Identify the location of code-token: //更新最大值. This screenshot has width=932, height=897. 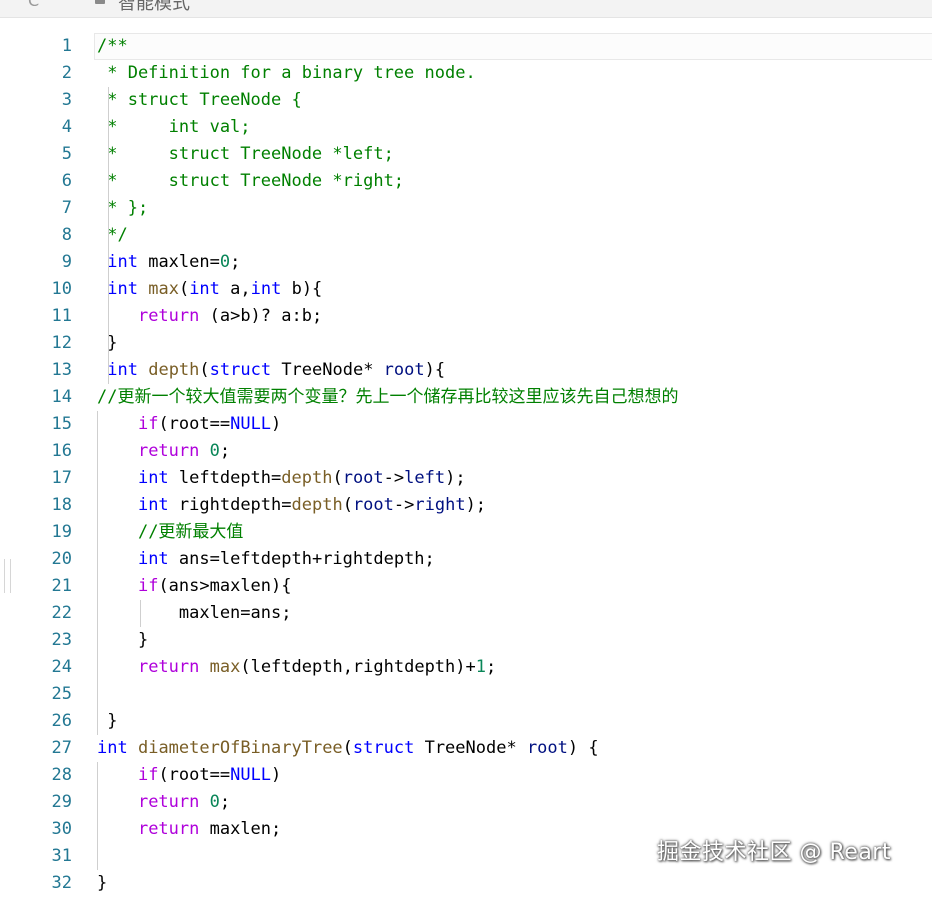
(190, 532).